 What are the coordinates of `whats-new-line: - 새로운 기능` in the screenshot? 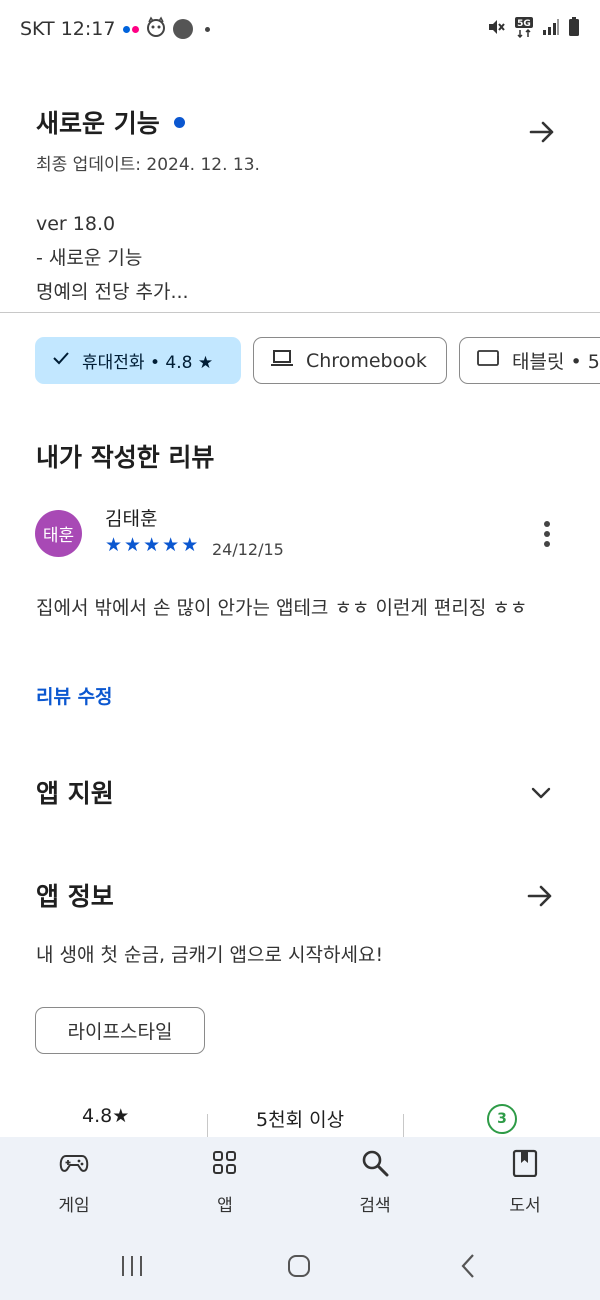 It's located at (89, 258).